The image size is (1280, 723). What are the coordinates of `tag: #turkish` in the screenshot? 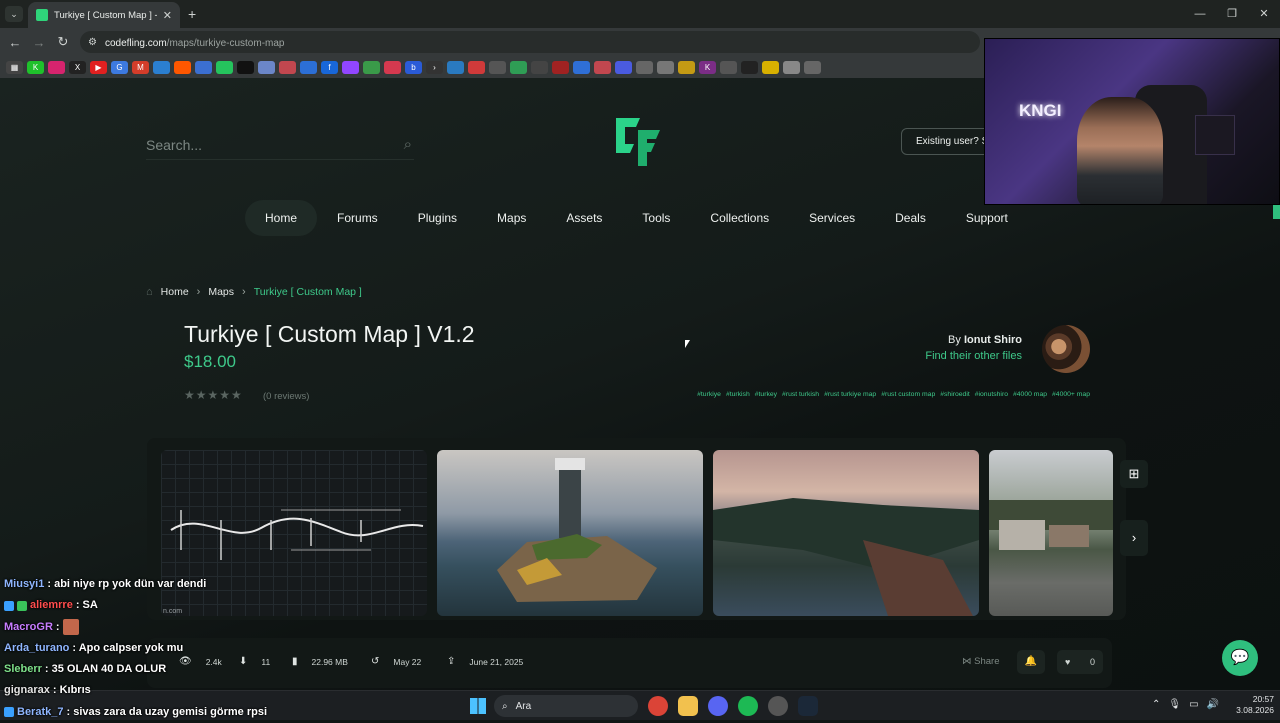 It's located at (738, 394).